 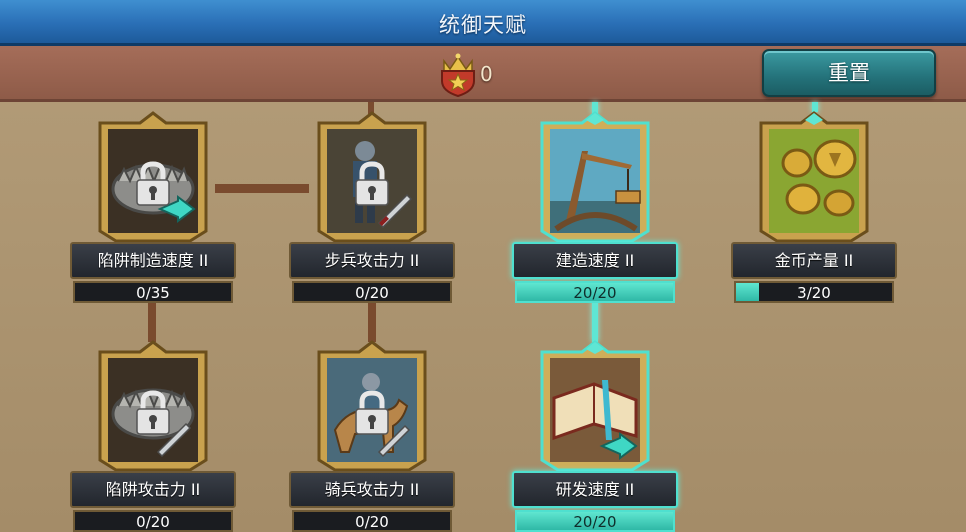 I want to click on talent-name: 陷阱制造速度 II, so click(x=153, y=260).